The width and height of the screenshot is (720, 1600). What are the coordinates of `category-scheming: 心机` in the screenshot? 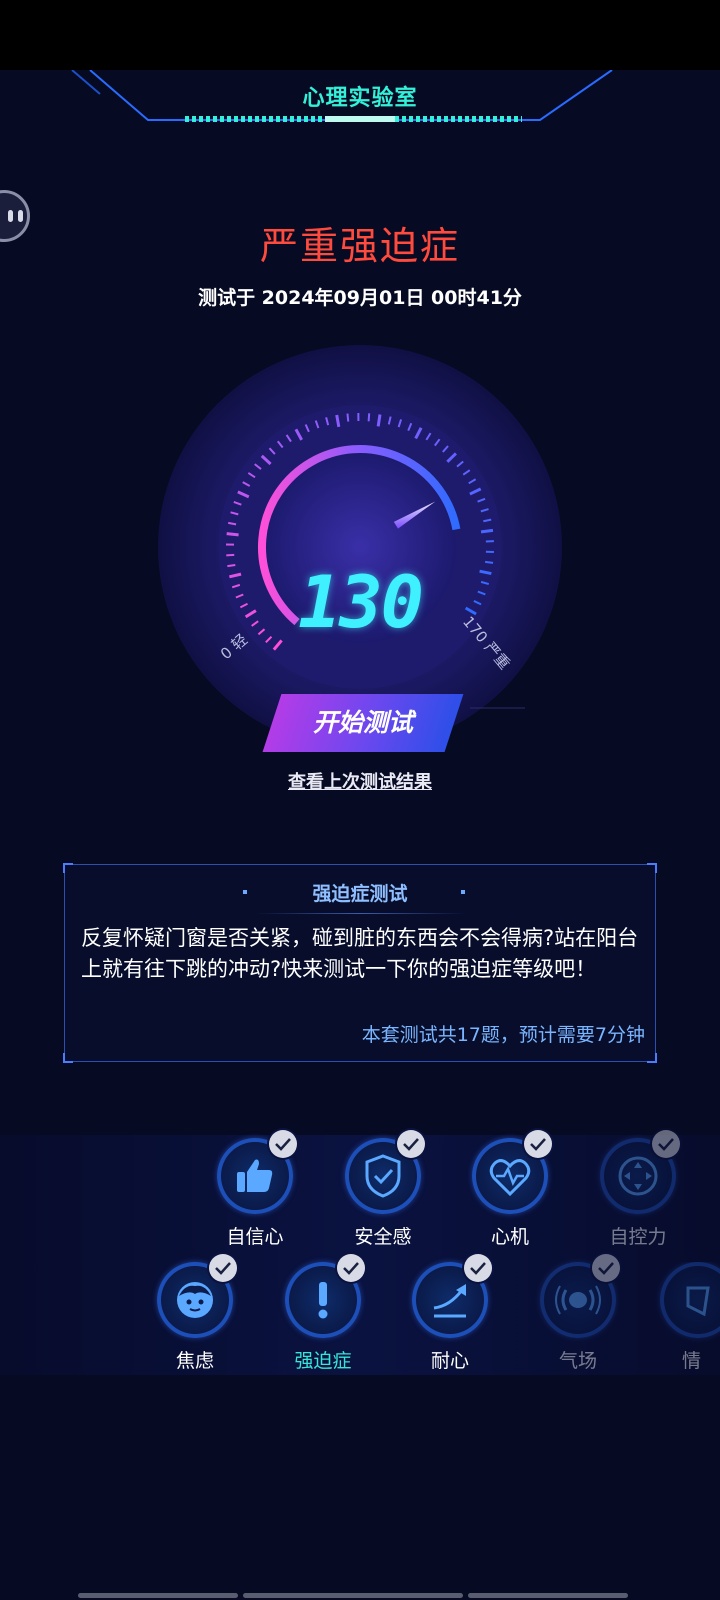 It's located at (510, 1189).